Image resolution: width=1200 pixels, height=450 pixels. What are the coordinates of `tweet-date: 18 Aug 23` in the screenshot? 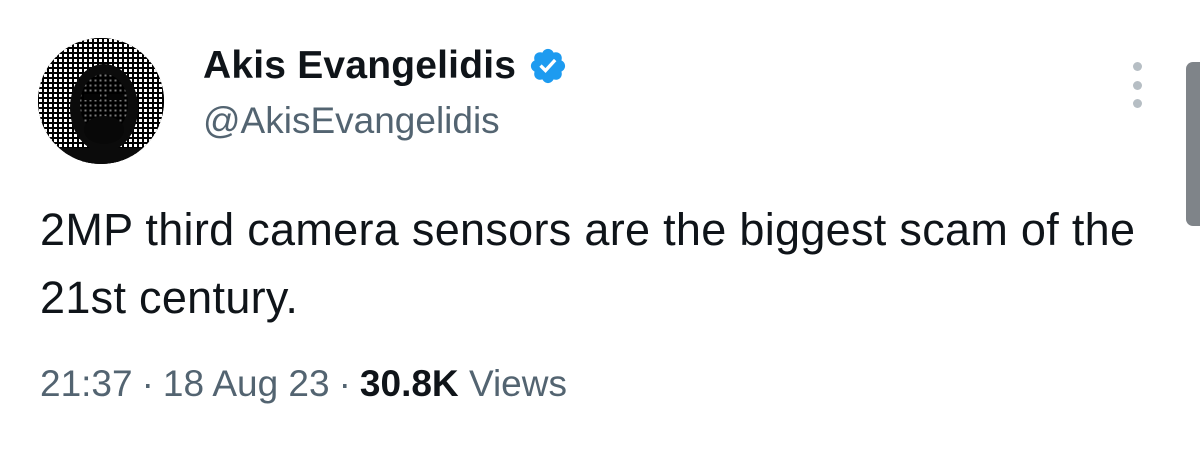 It's located at (246, 383).